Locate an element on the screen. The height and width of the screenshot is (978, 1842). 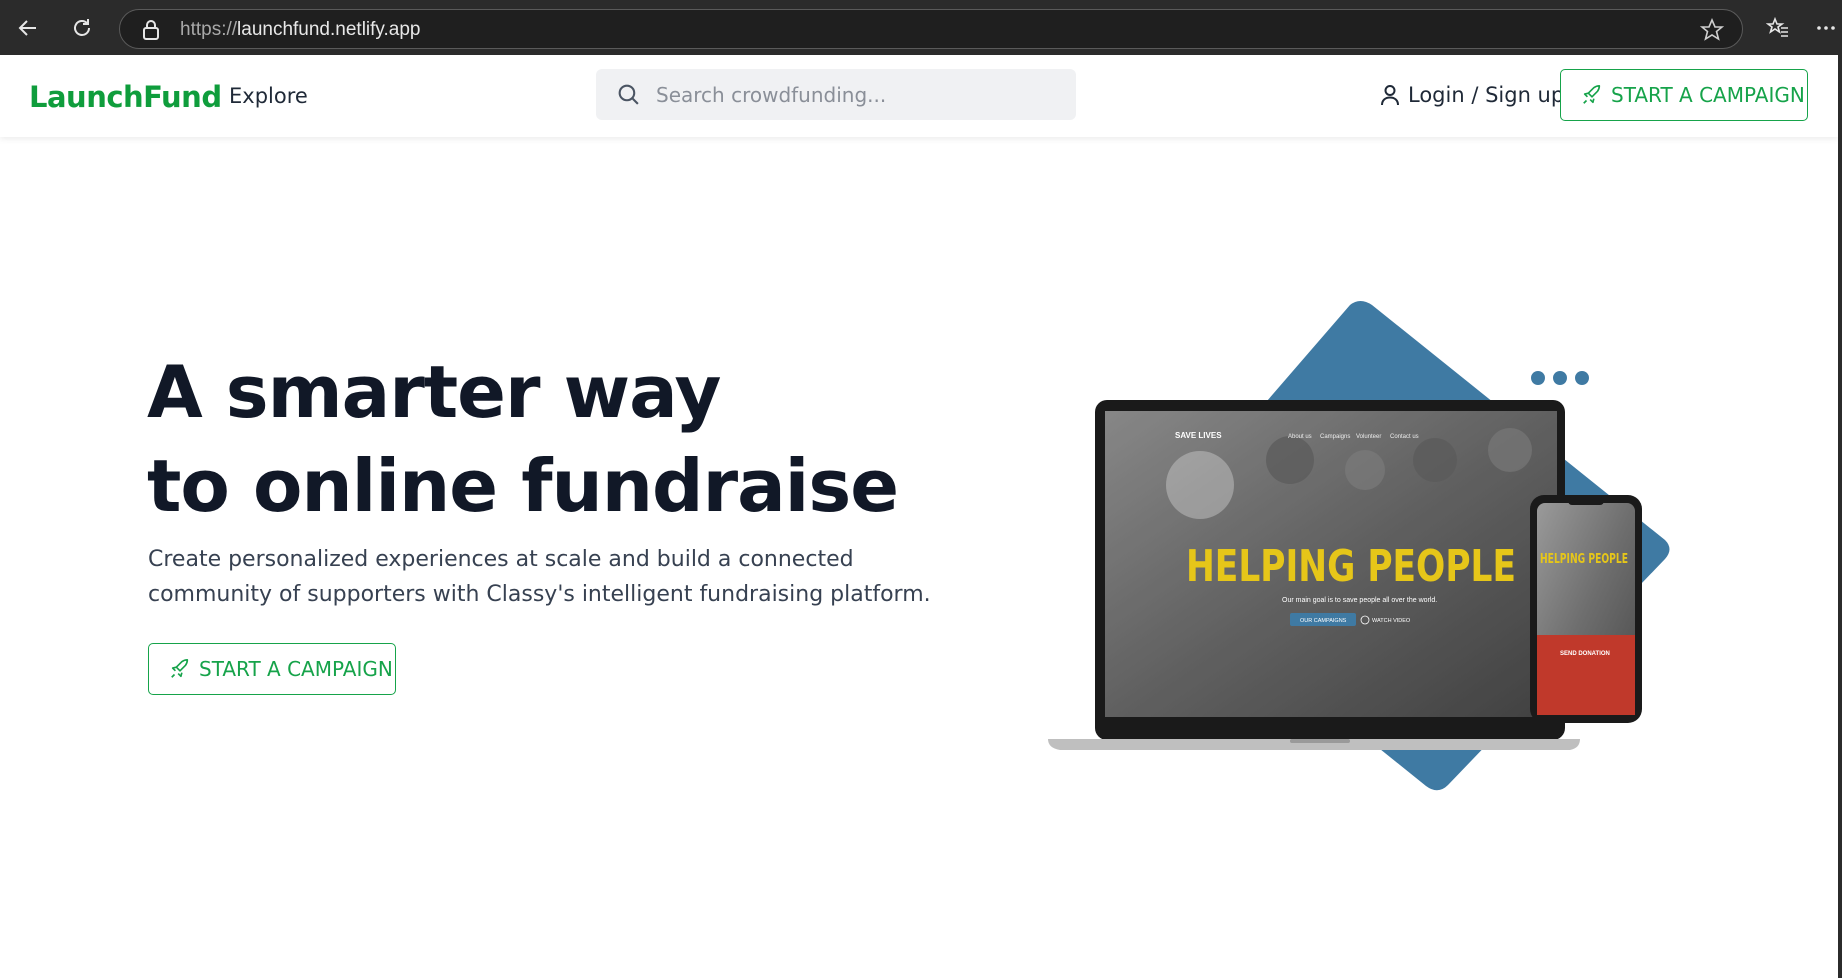
more-options-icon is located at coordinates (1826, 28).